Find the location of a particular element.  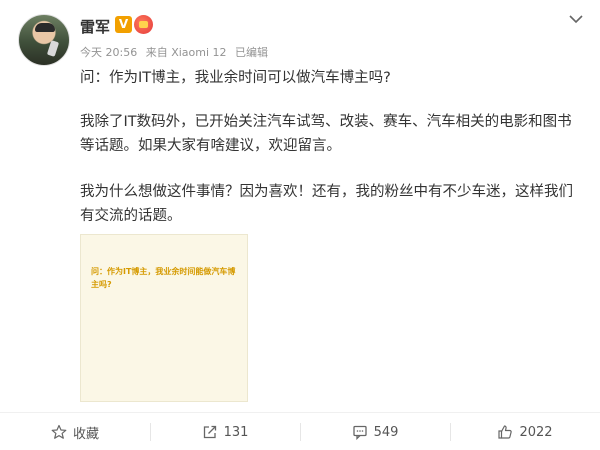

like-button: 2022 is located at coordinates (525, 431).